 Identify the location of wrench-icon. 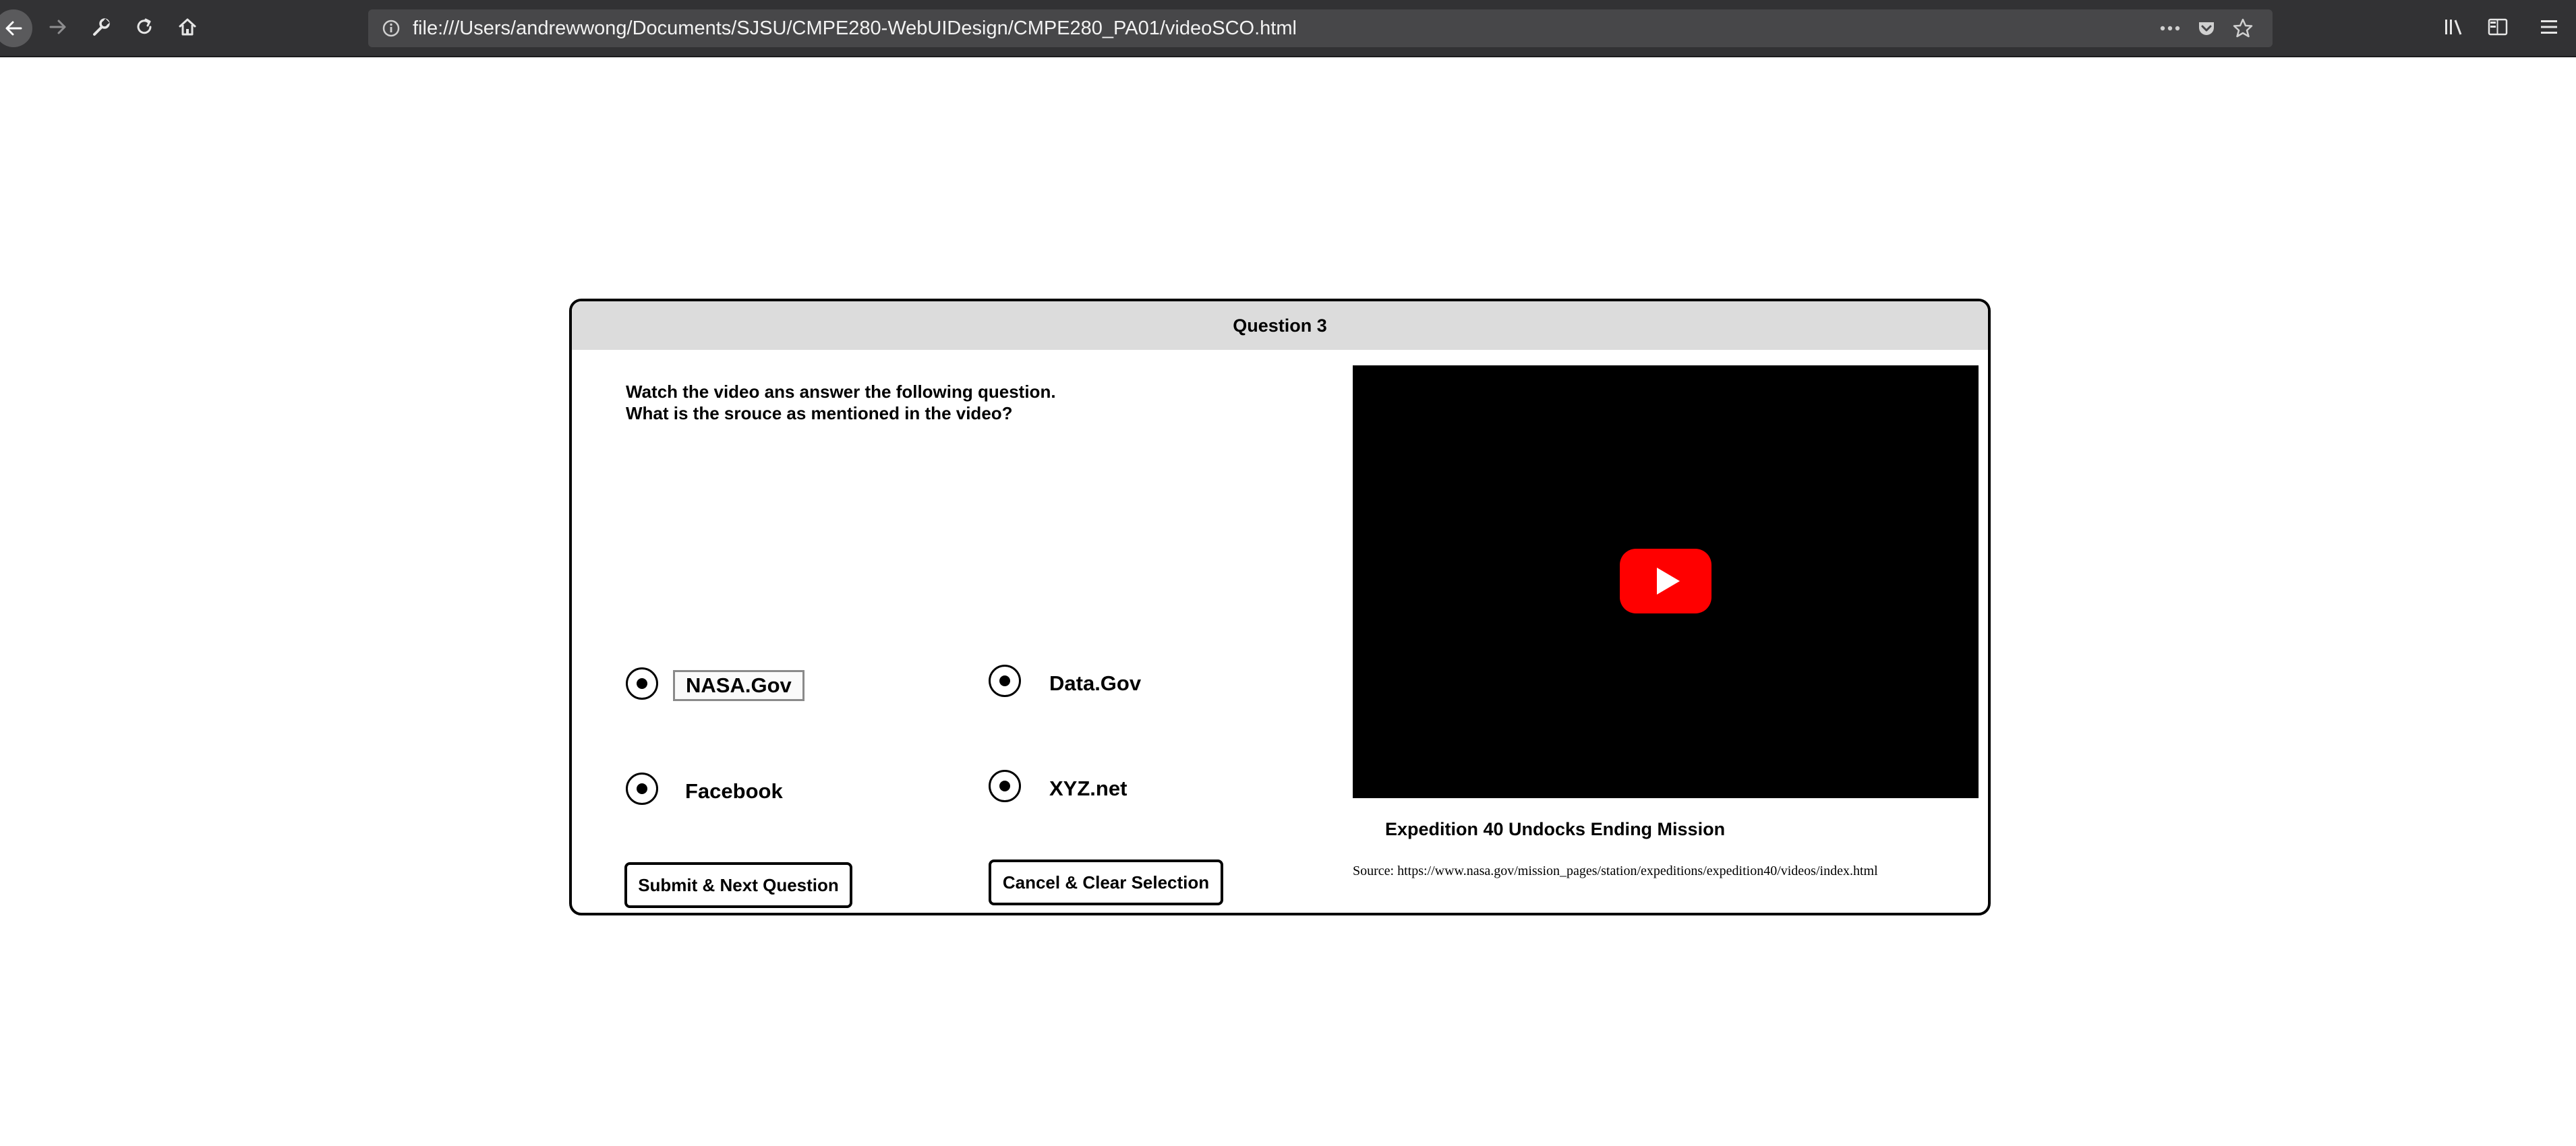
(101, 27).